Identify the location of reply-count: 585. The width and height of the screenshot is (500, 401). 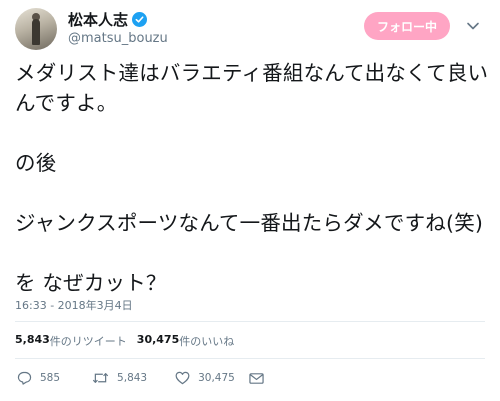
(50, 378).